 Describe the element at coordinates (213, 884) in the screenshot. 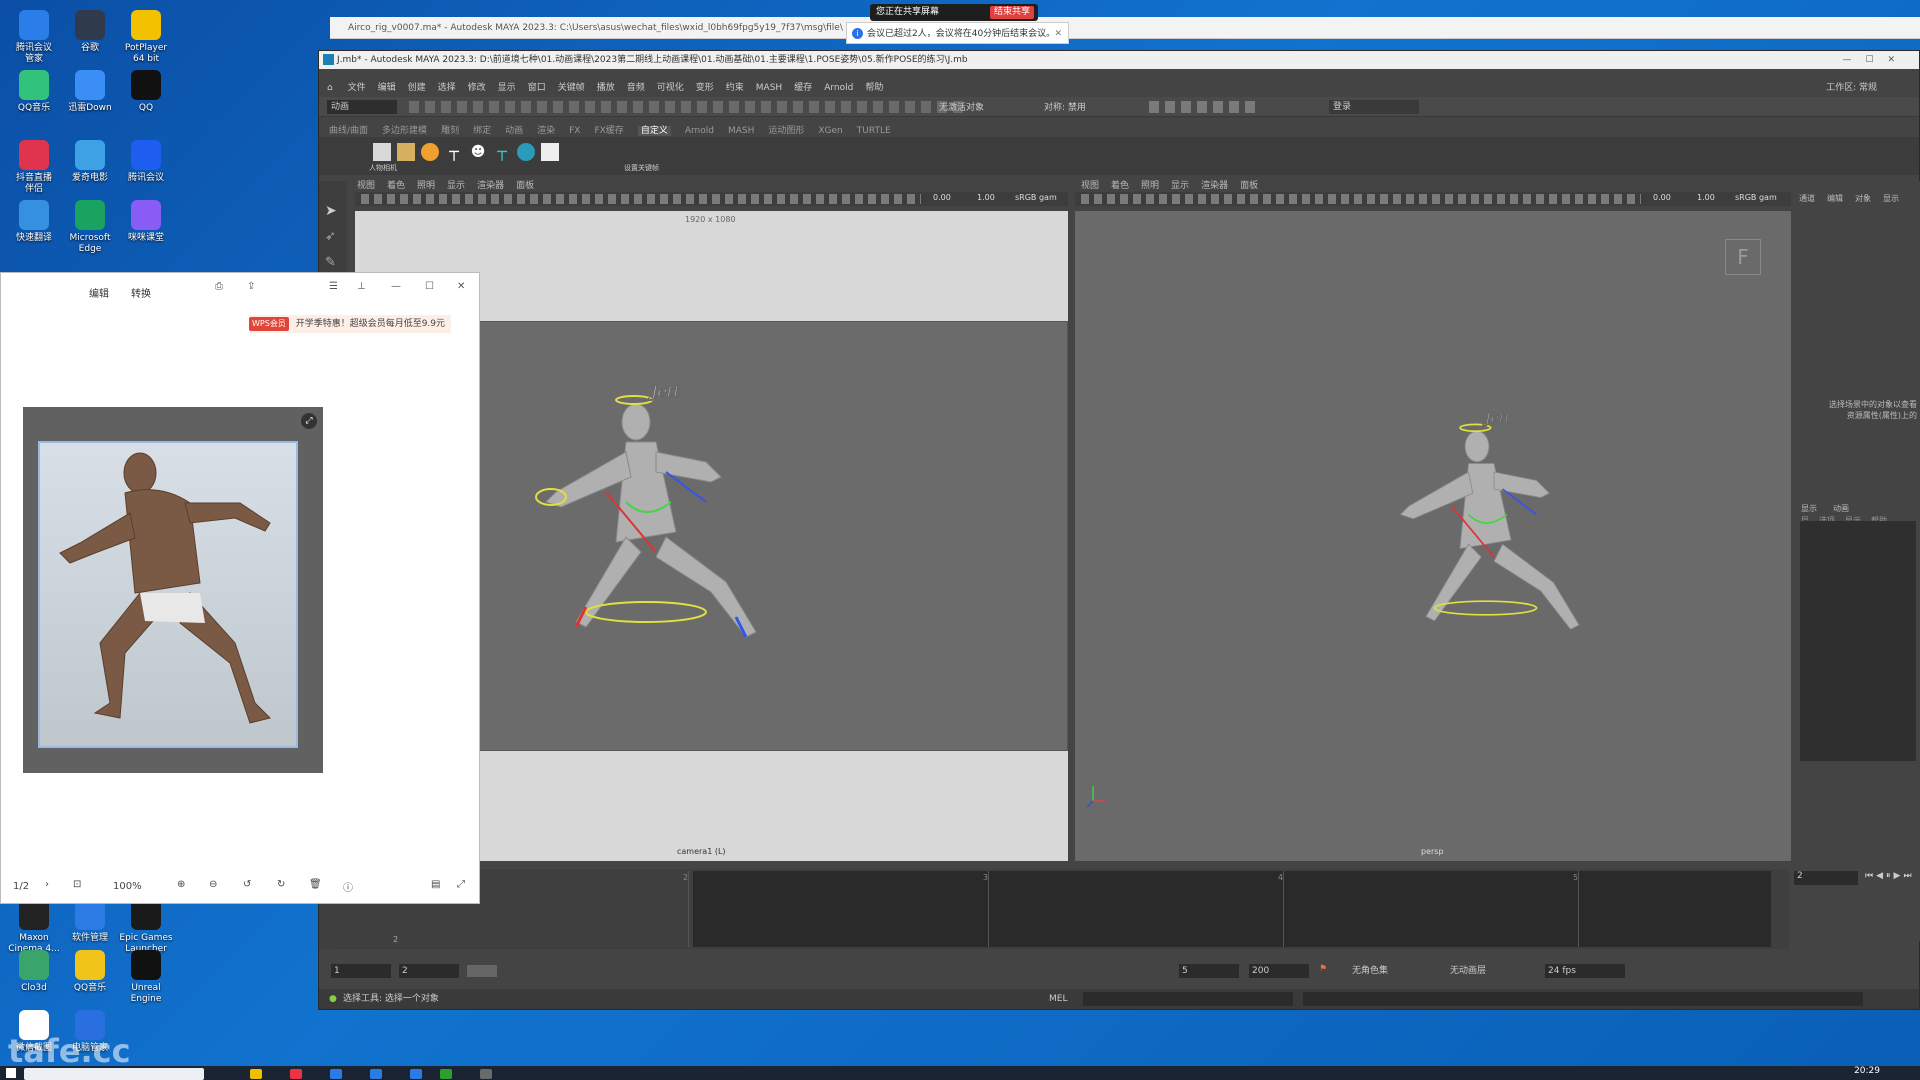

I see `zoom-out-icon: ⊖` at that location.